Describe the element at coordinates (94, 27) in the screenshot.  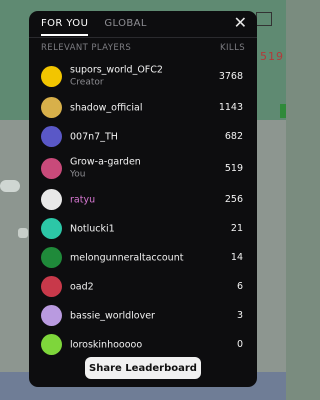
I see `leaderboard-tabs: FOR YOU GLOBAL` at that location.